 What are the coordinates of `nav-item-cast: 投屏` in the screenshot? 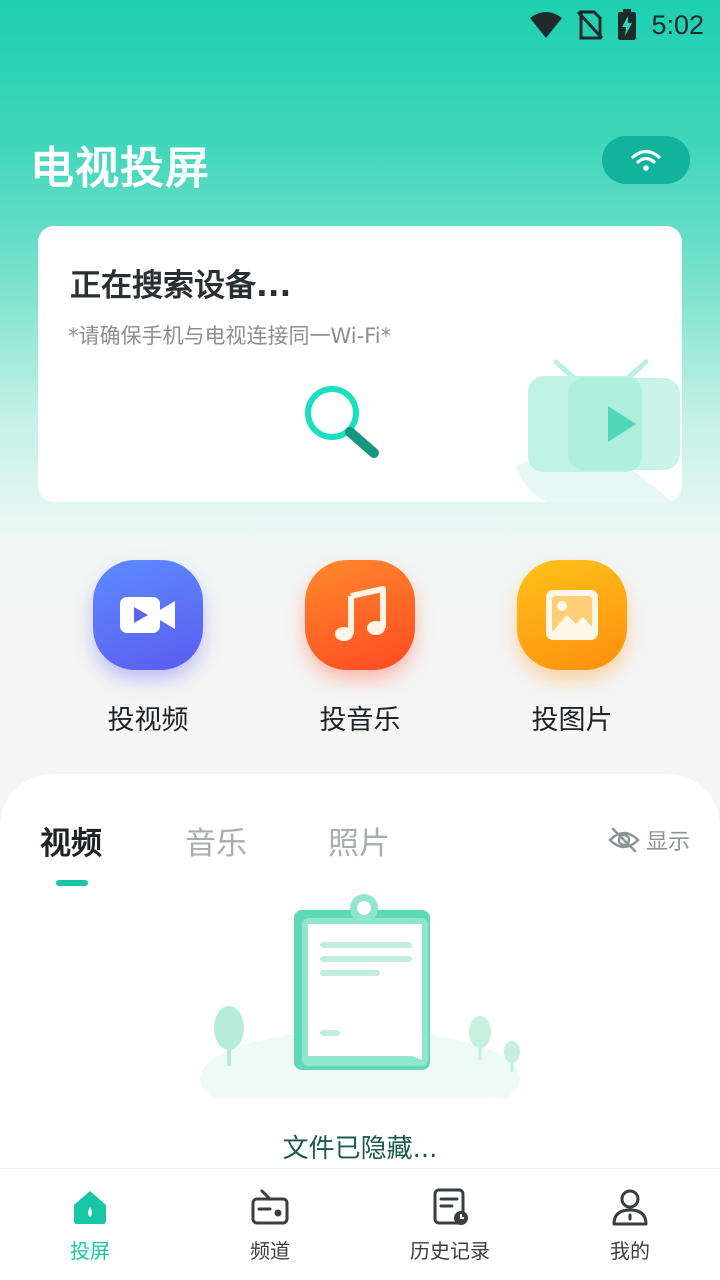 It's located at (90, 1225).